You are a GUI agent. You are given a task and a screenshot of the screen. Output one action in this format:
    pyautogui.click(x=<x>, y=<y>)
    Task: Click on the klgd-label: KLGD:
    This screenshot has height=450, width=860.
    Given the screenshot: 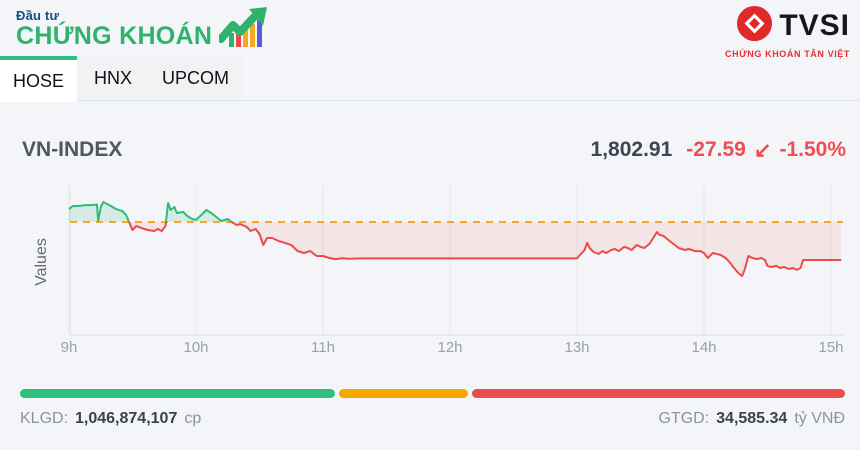 What is the action you would take?
    pyautogui.click(x=44, y=418)
    